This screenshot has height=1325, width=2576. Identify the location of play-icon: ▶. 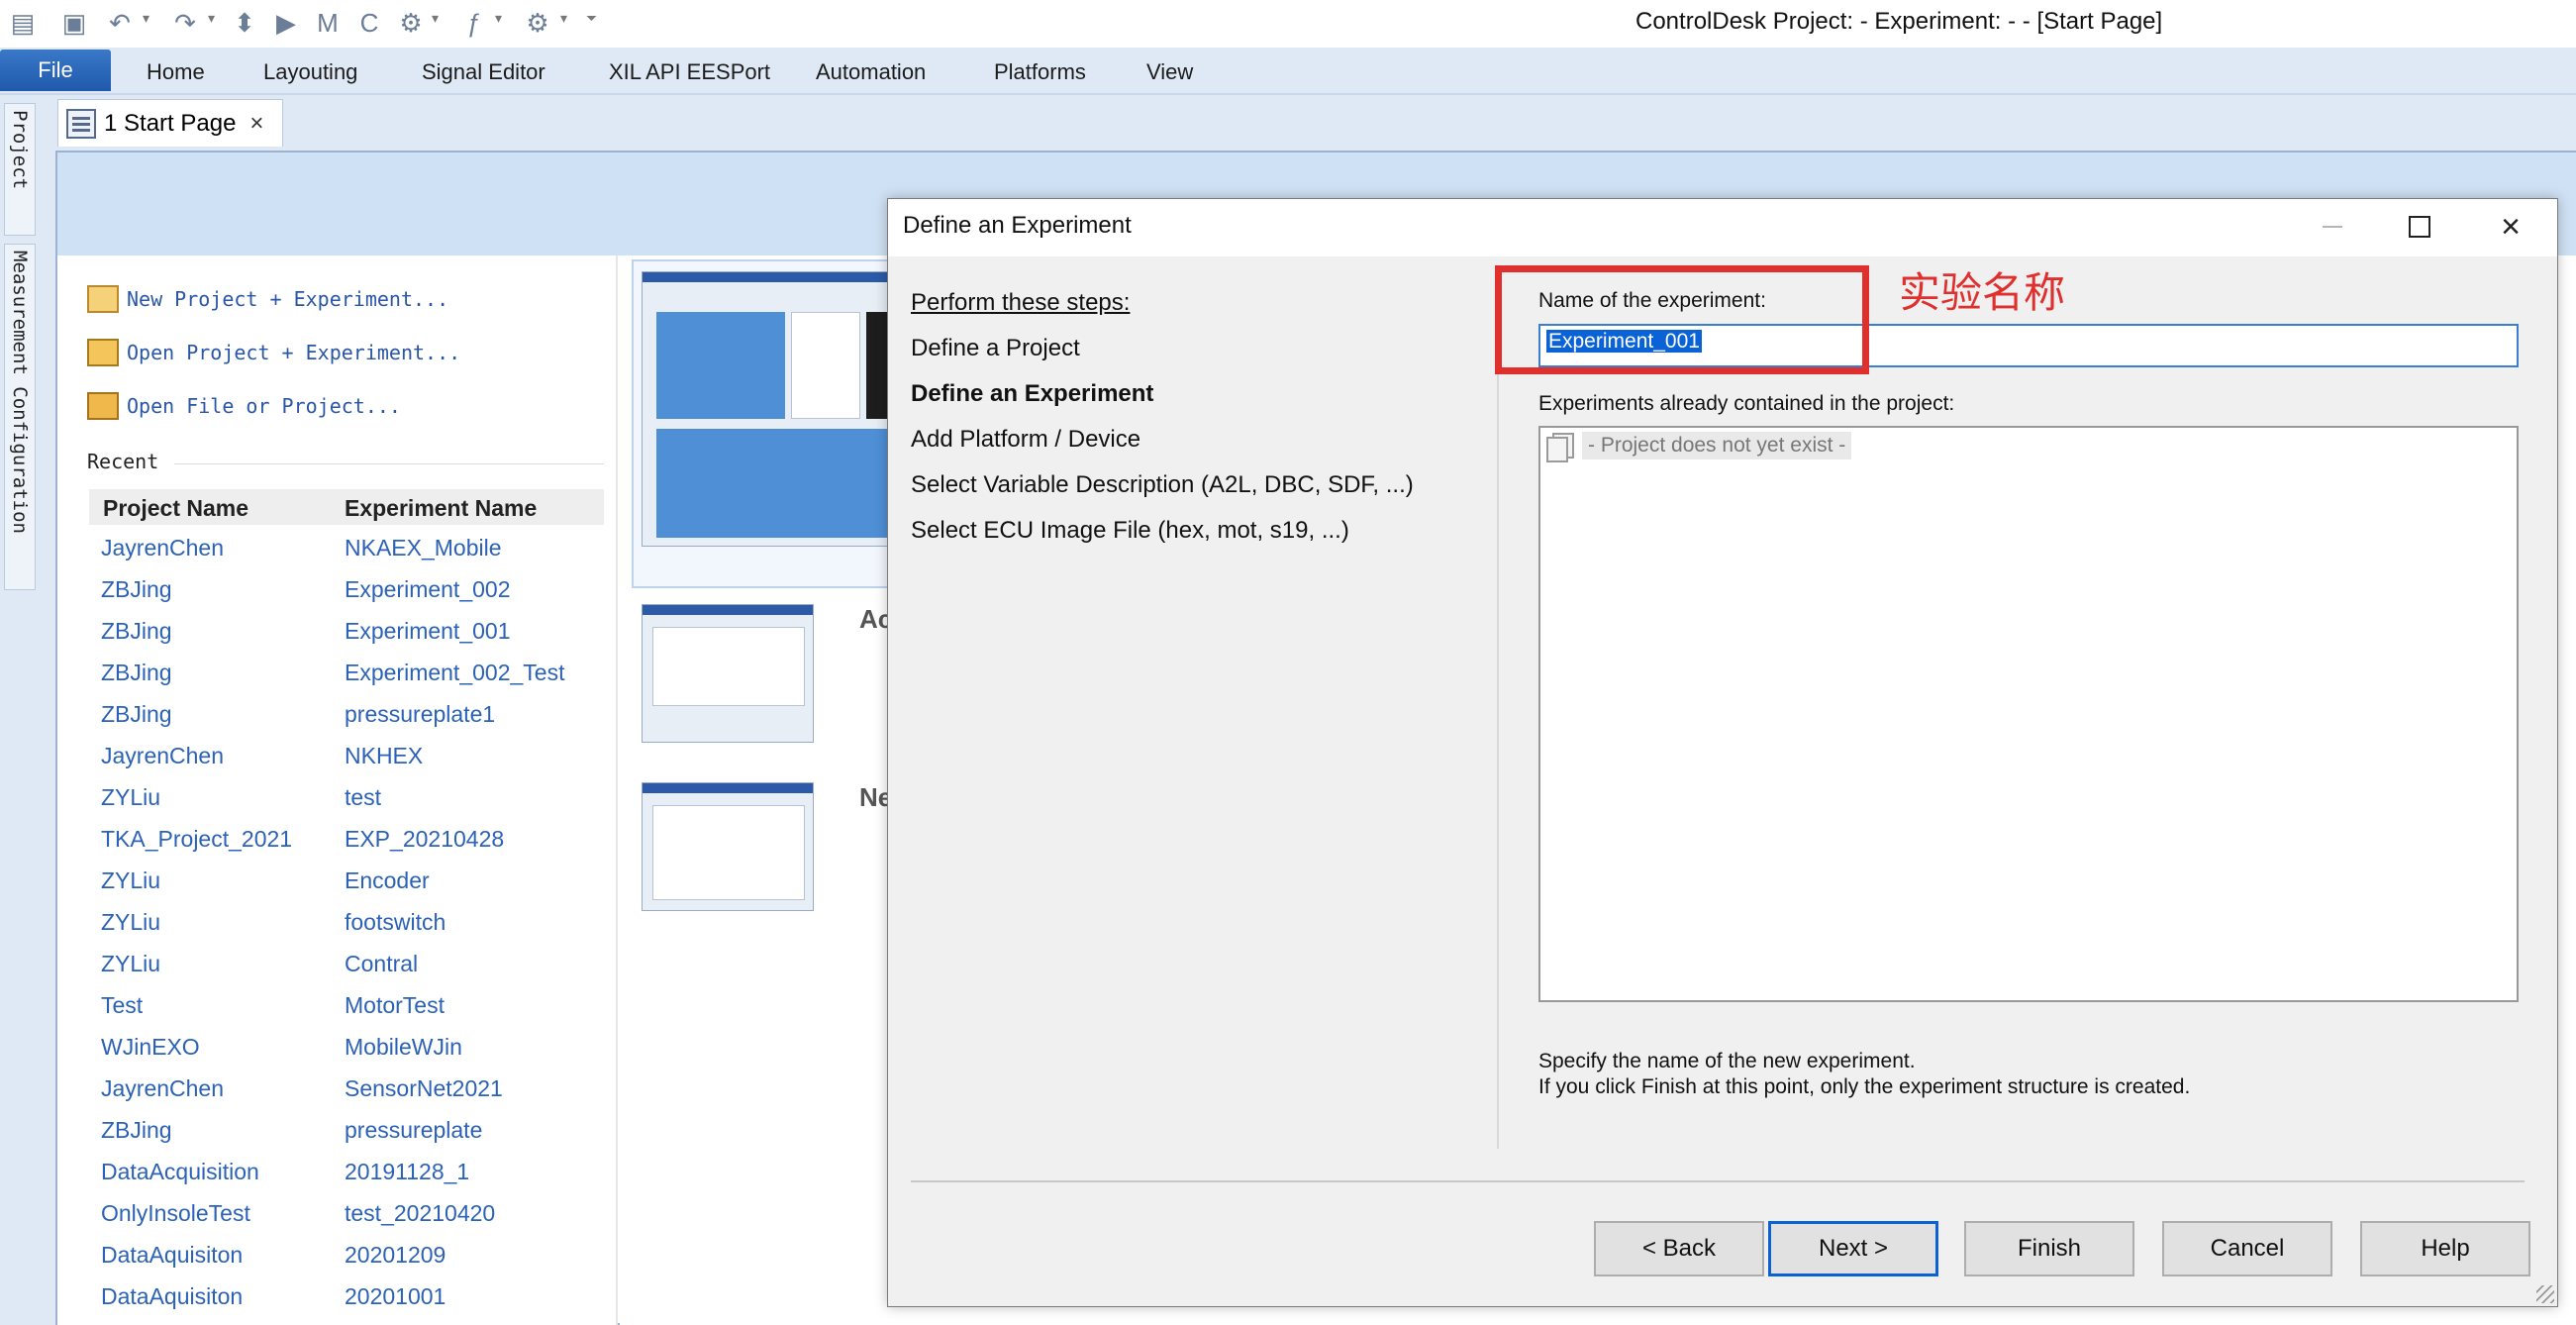
(286, 23).